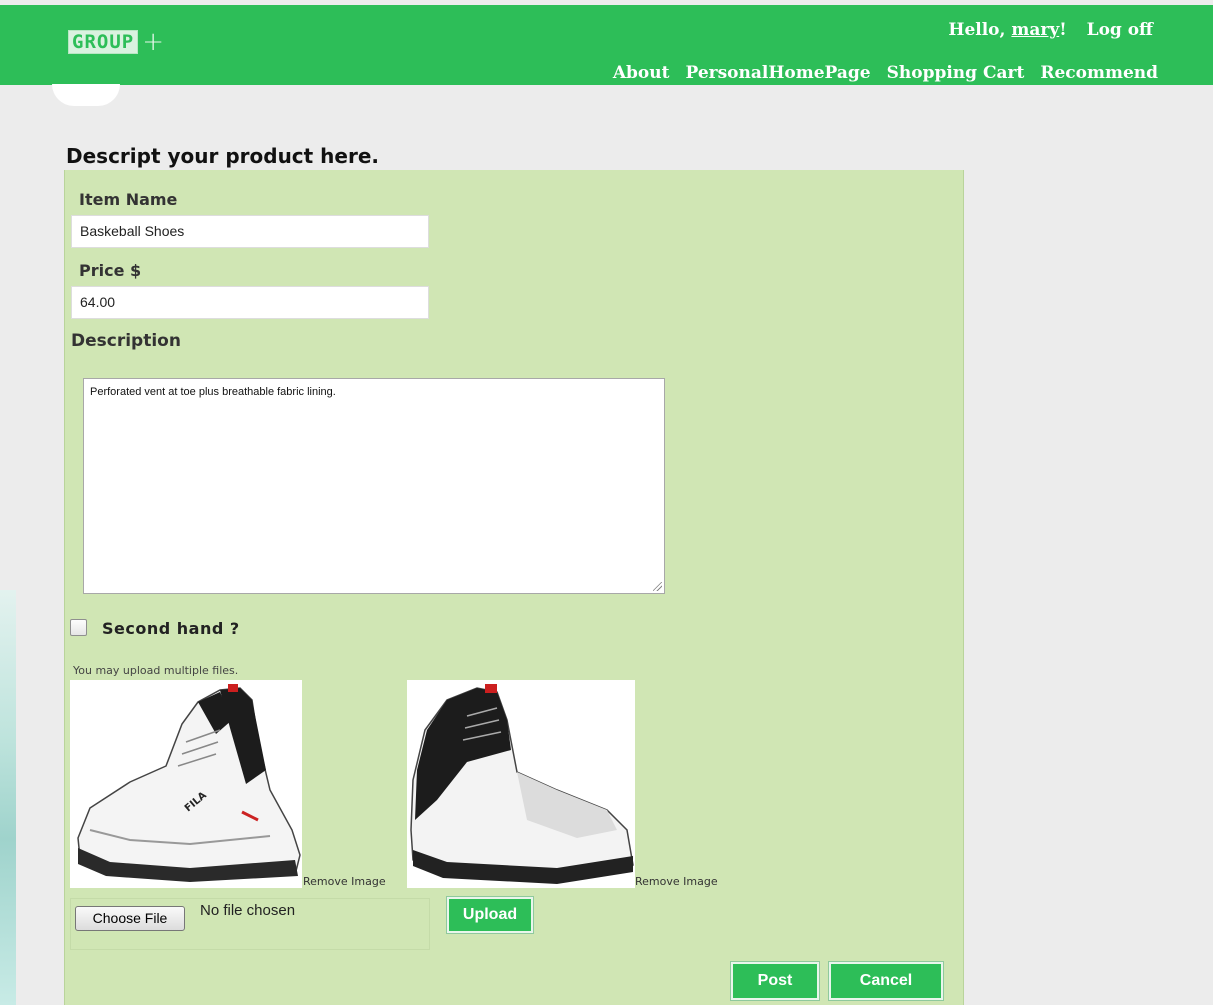 Image resolution: width=1213 pixels, height=1005 pixels. Describe the element at coordinates (248, 910) in the screenshot. I see `no-file-status: No file chosen` at that location.